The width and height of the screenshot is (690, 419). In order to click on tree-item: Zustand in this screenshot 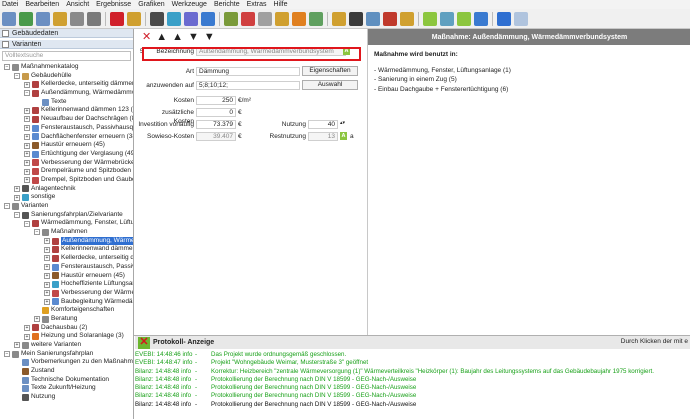, I will do `click(66, 371)`.